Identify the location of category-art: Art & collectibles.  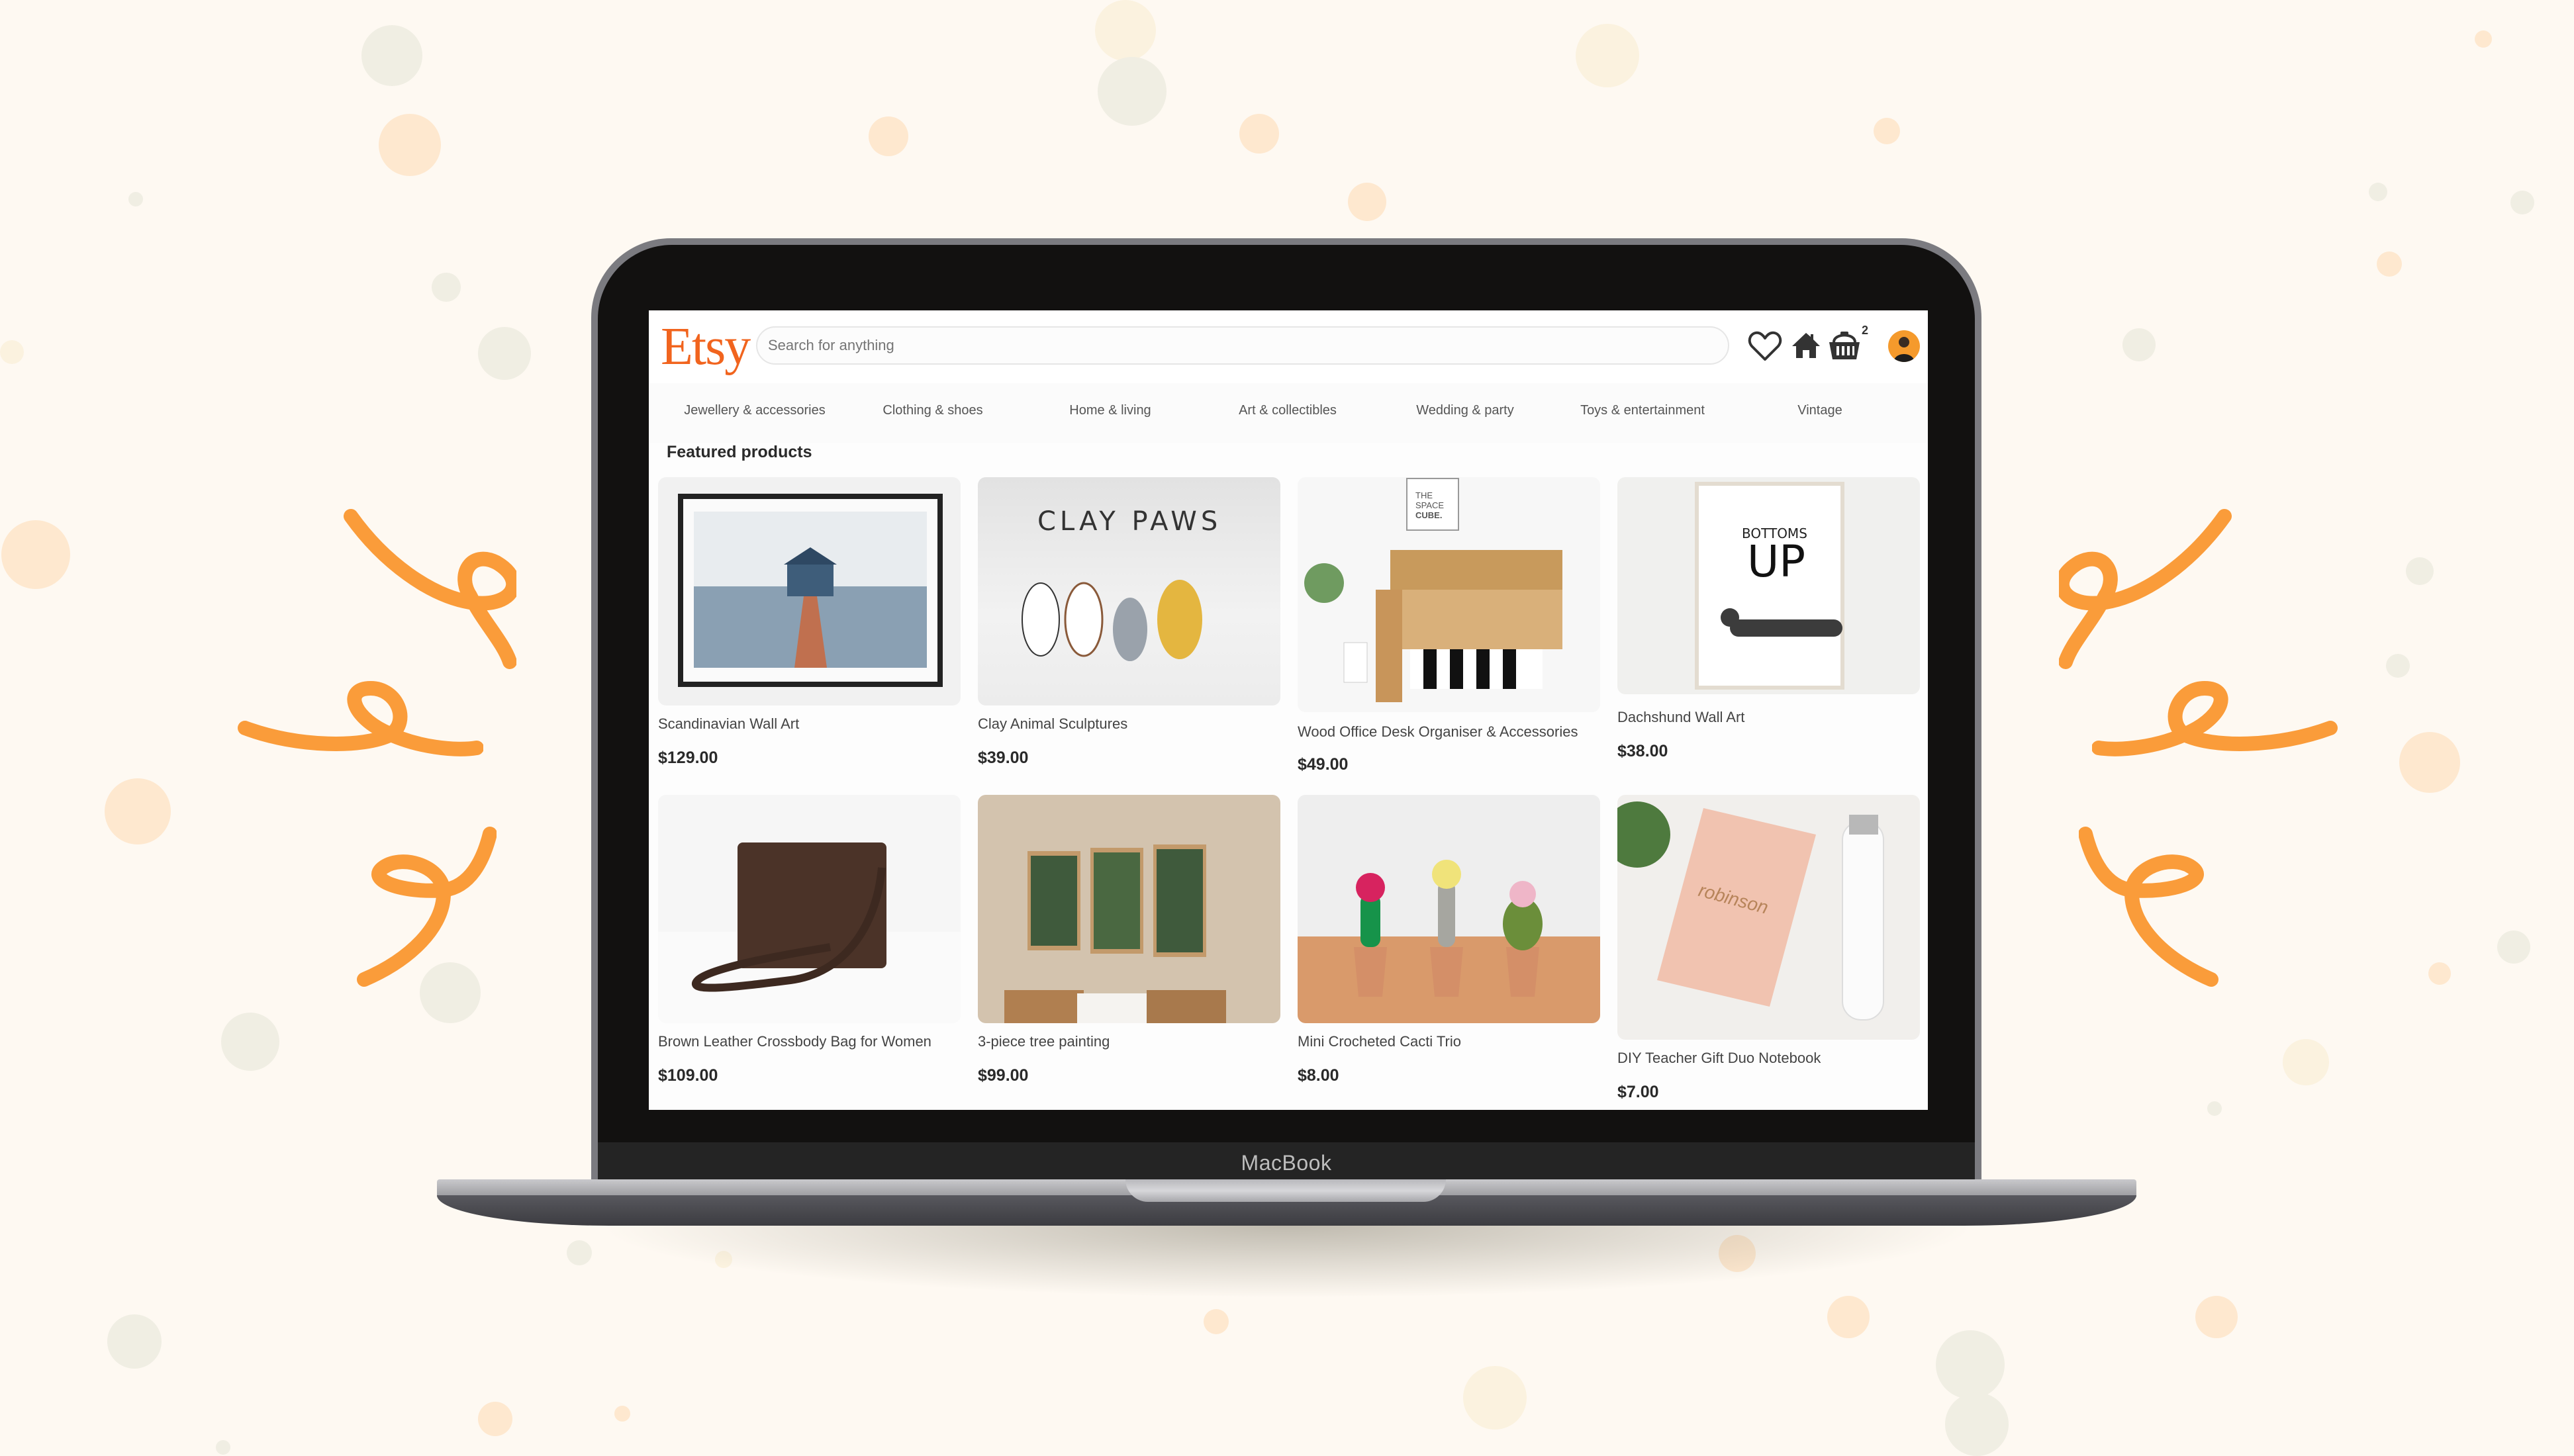
(1288, 410).